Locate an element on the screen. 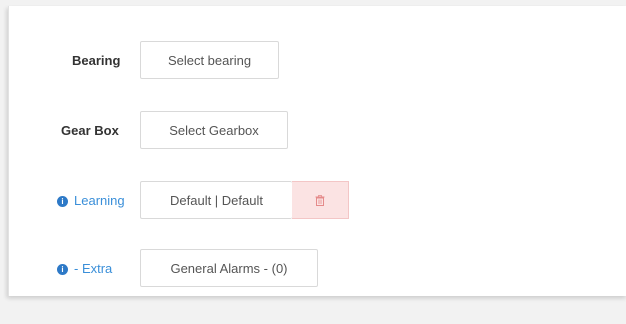 This screenshot has height=324, width=626. bearing-row: Bearing Select bearing is located at coordinates (317, 61).